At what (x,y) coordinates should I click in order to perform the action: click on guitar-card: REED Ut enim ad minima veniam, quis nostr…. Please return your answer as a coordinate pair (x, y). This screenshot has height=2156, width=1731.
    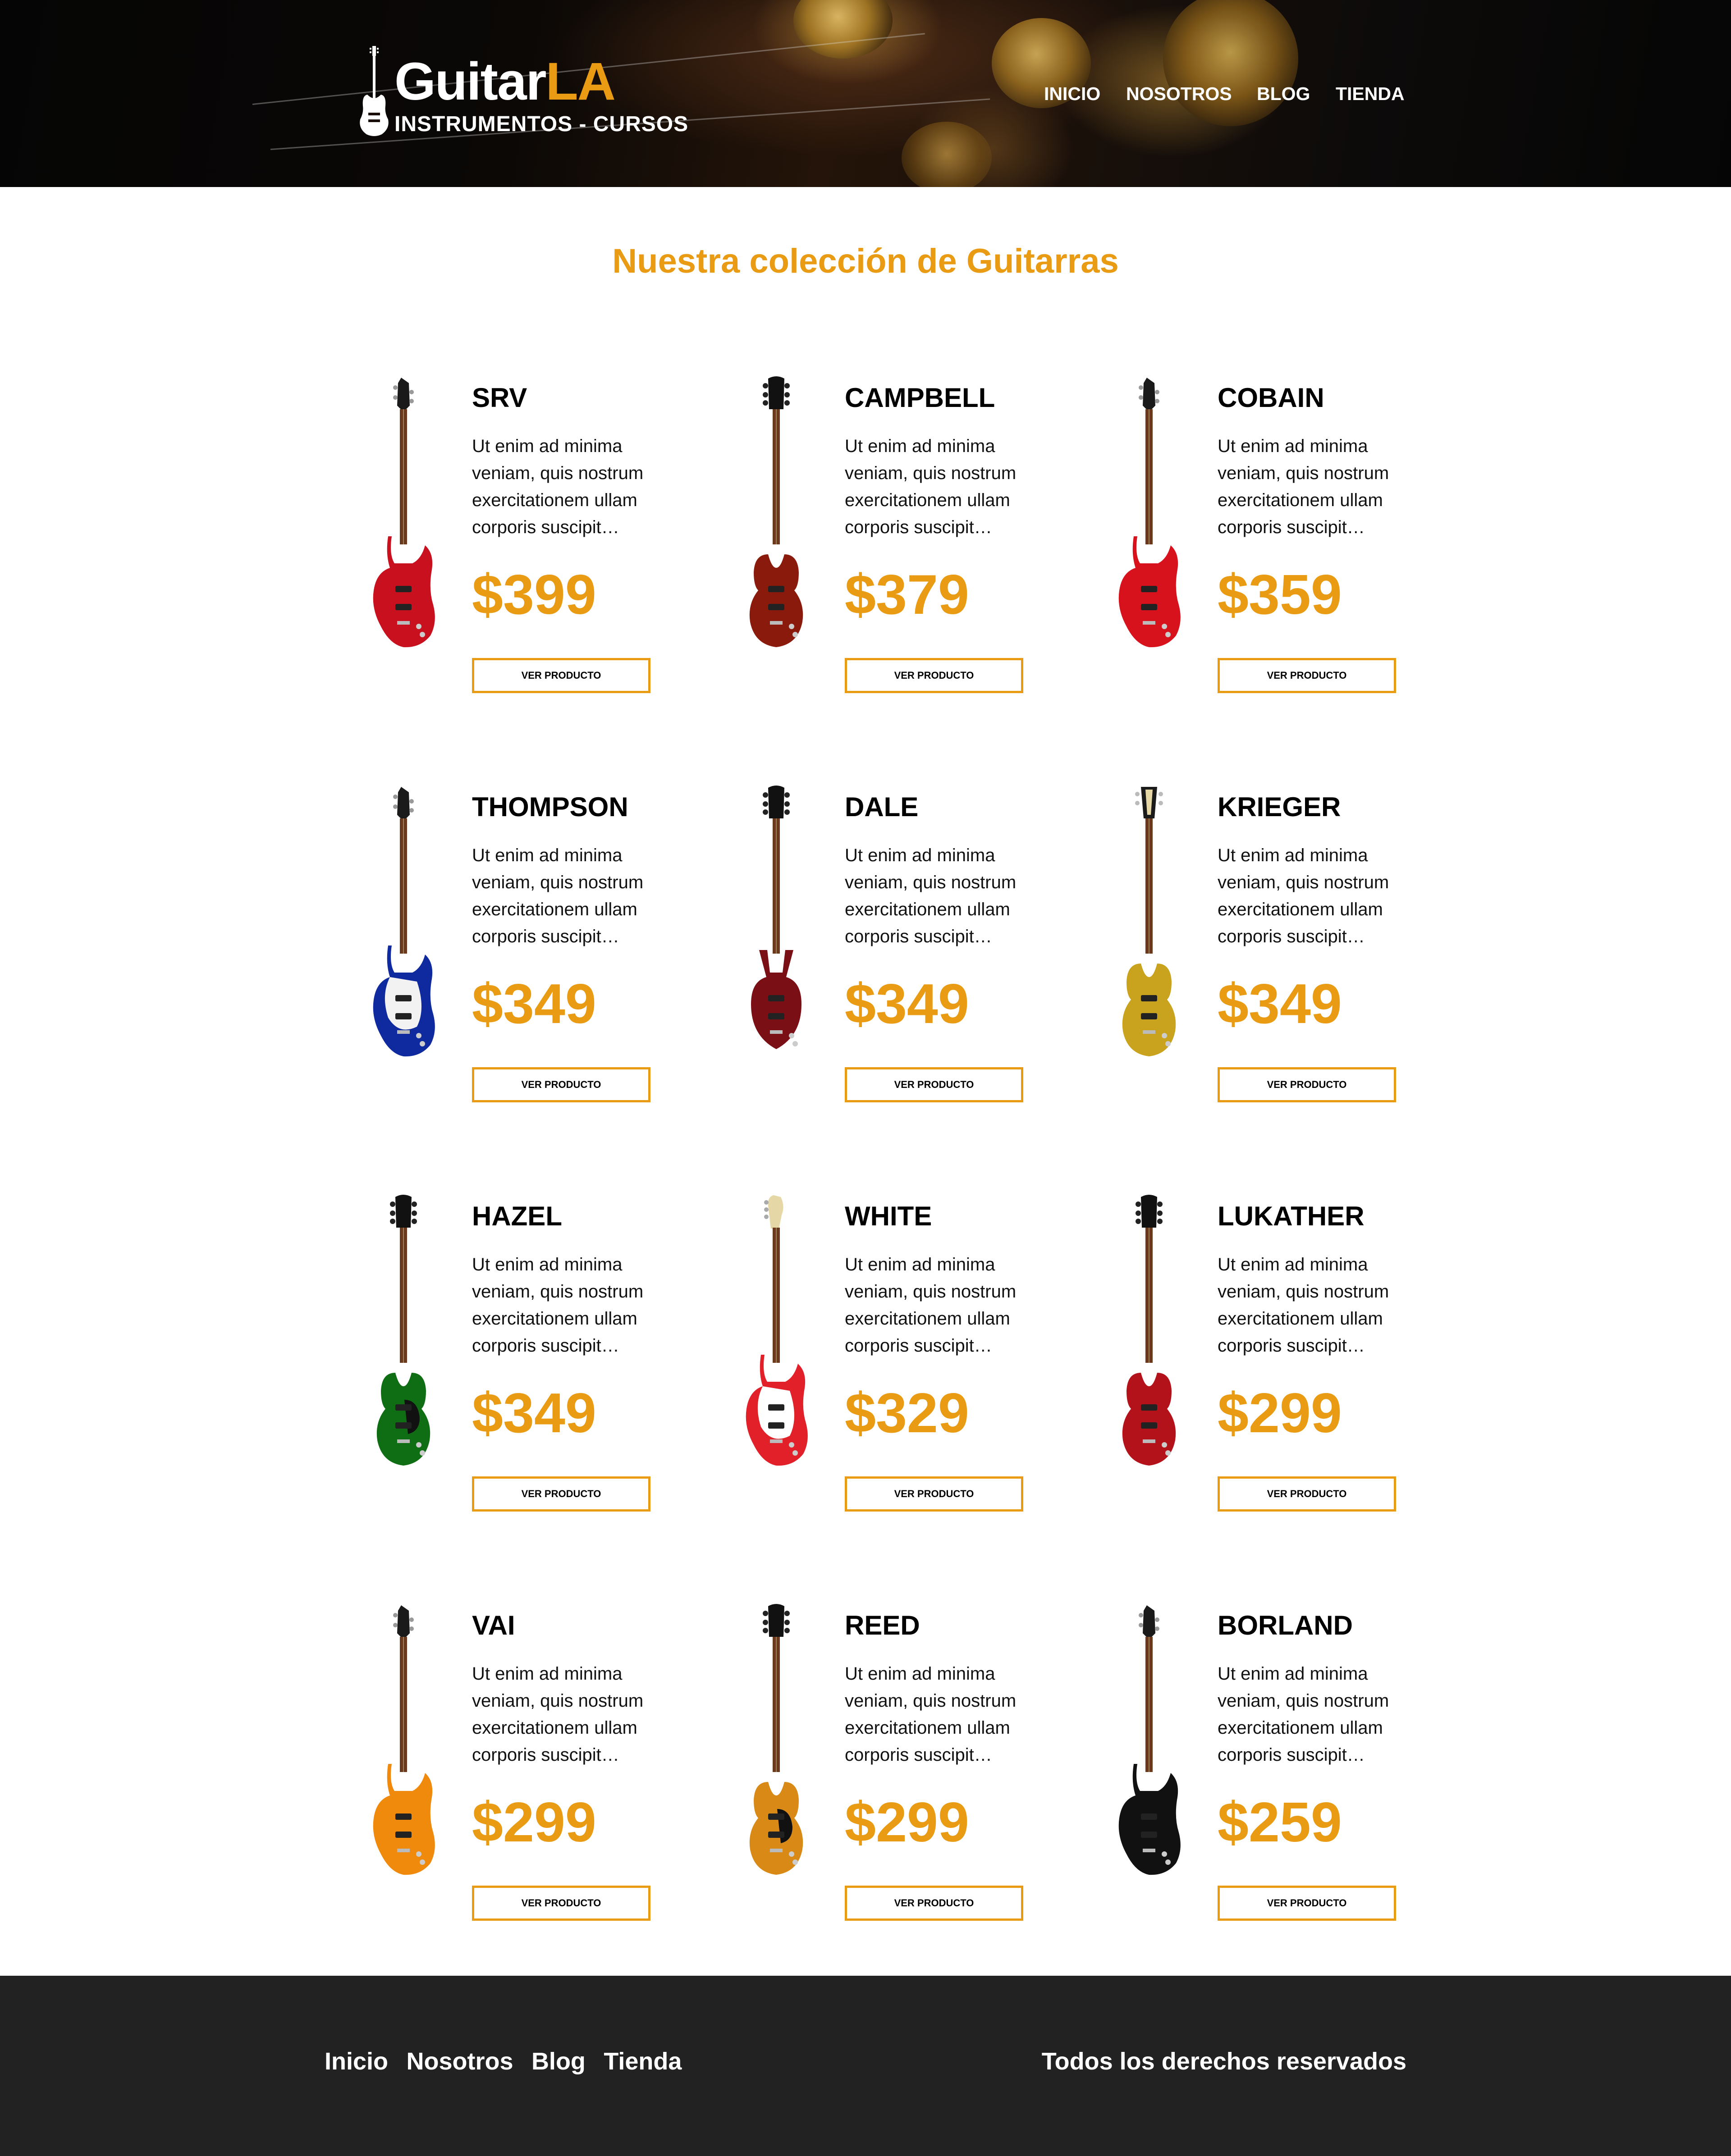
    Looking at the image, I should click on (902, 1773).